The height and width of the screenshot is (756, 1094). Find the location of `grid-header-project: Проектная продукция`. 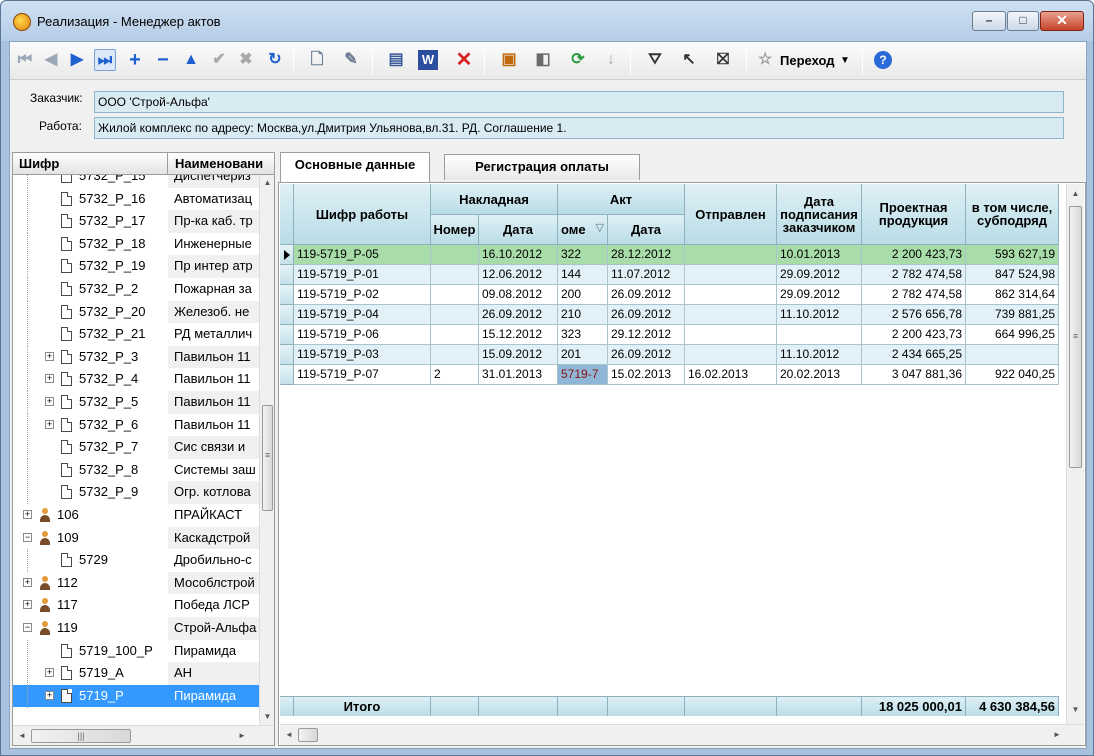

grid-header-project: Проектная продукция is located at coordinates (914, 214).